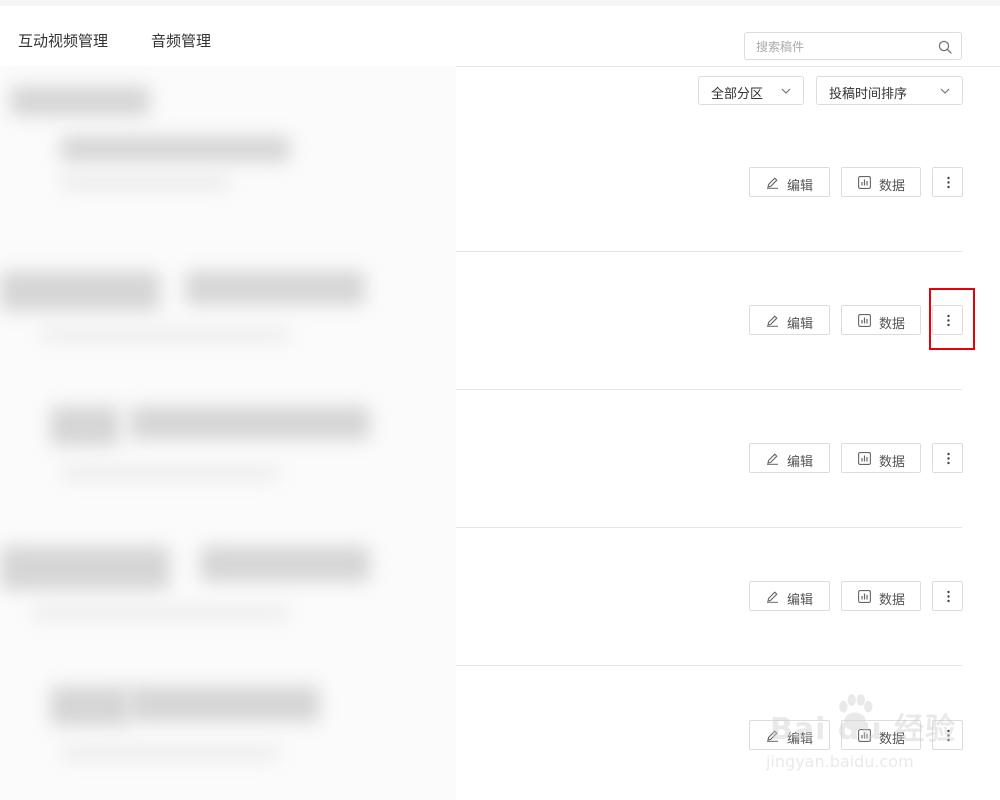  I want to click on sort-value: 投稿时间排序, so click(868, 94).